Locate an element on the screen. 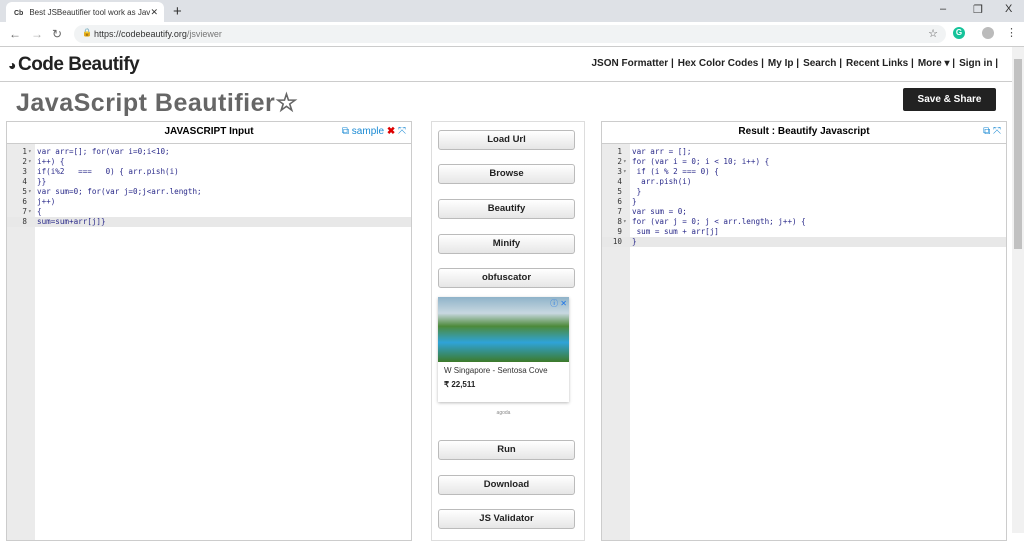 This screenshot has height=541, width=1024. logo-icon: ◕ is located at coordinates (12, 65).